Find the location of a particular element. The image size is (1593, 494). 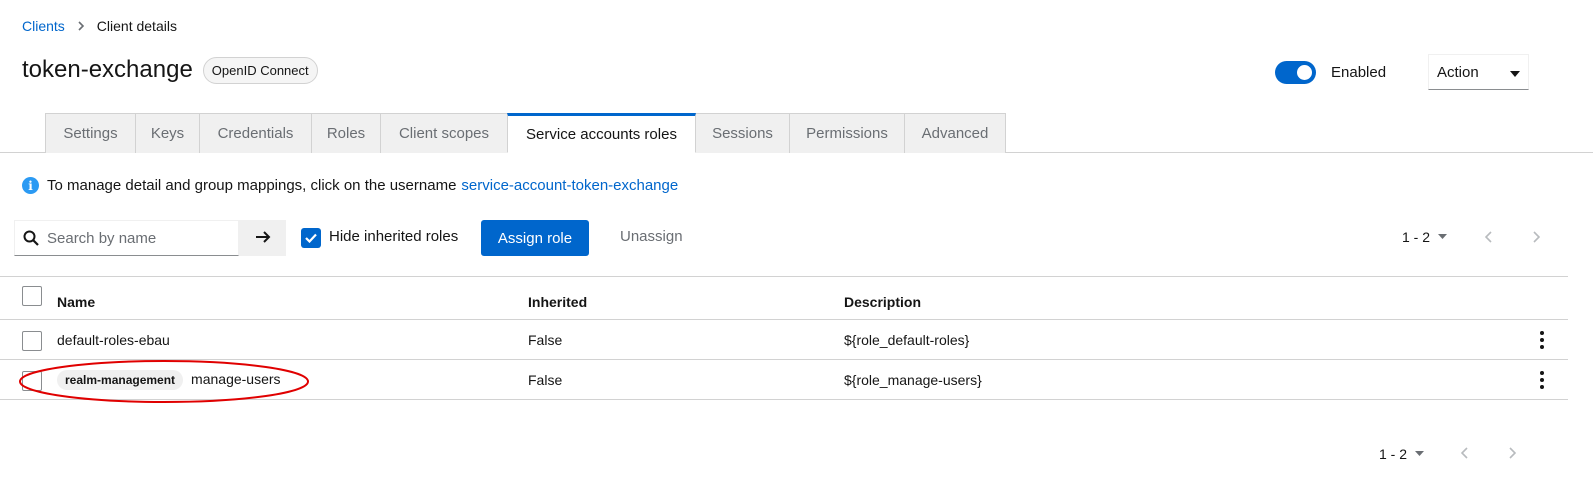

protocol-badge: OpenID Connect is located at coordinates (260, 70).